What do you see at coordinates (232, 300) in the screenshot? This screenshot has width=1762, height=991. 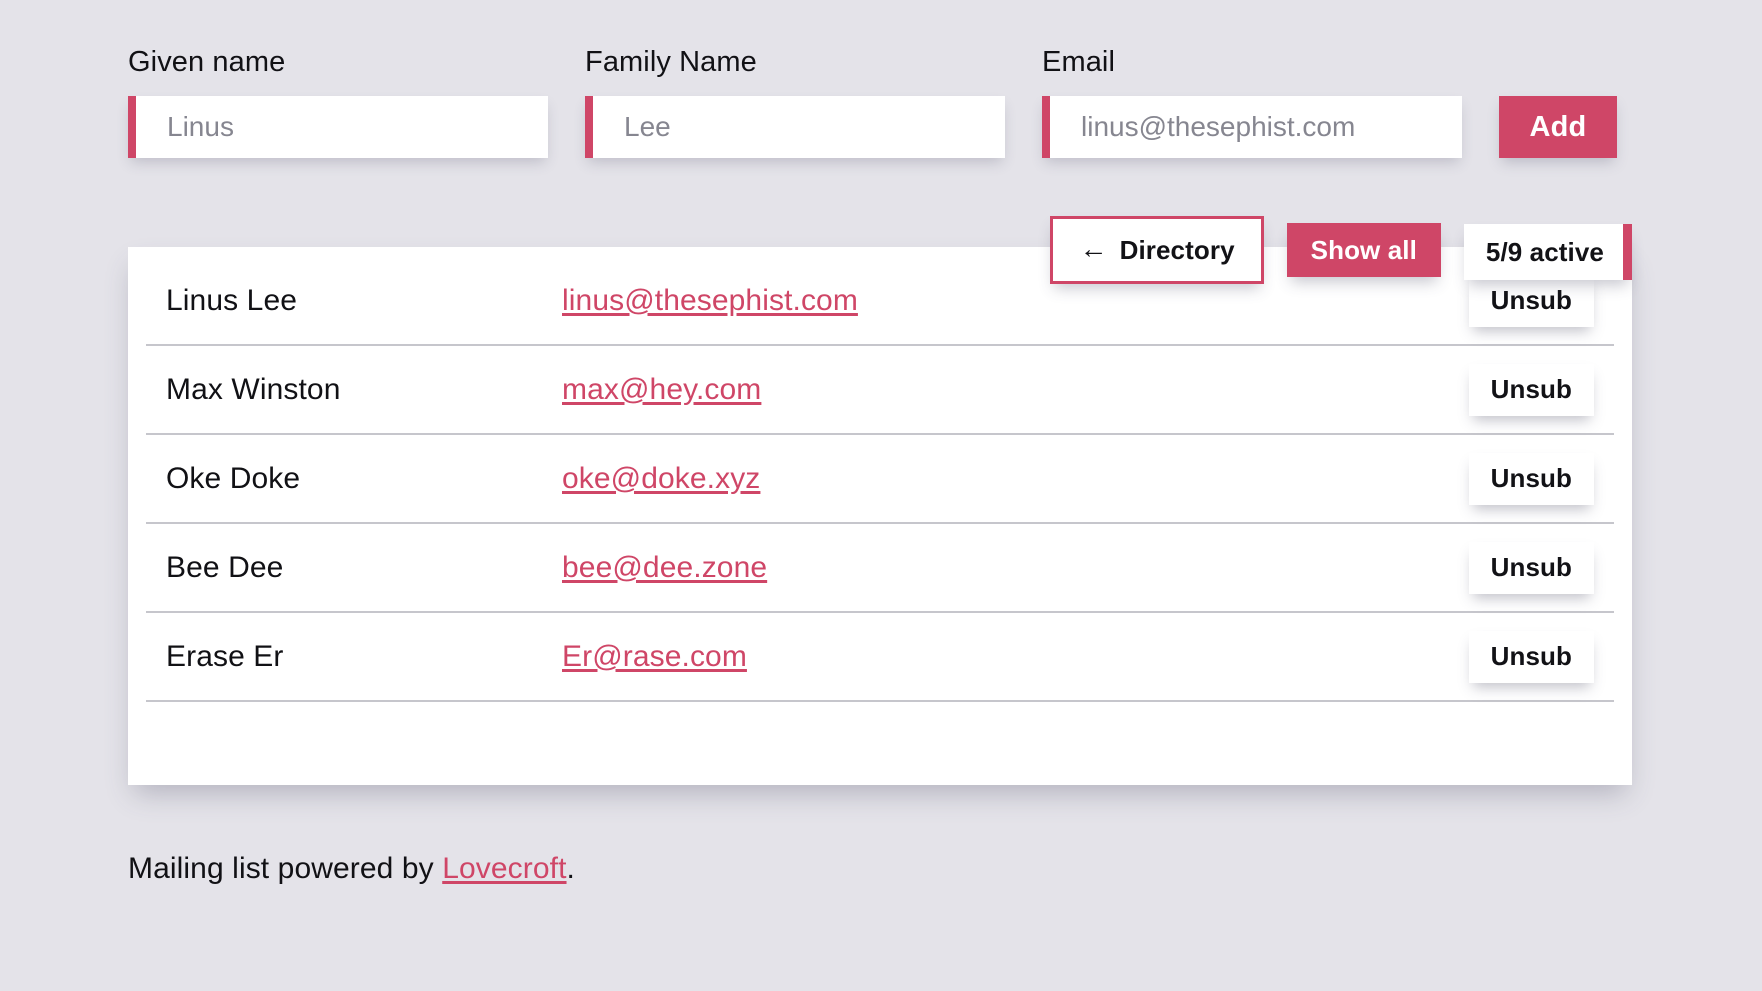 I see `subscriber-name: Linus Lee` at bounding box center [232, 300].